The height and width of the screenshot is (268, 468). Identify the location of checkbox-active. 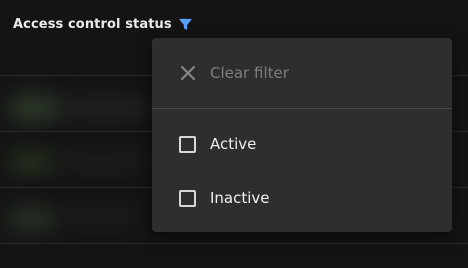
(187, 144).